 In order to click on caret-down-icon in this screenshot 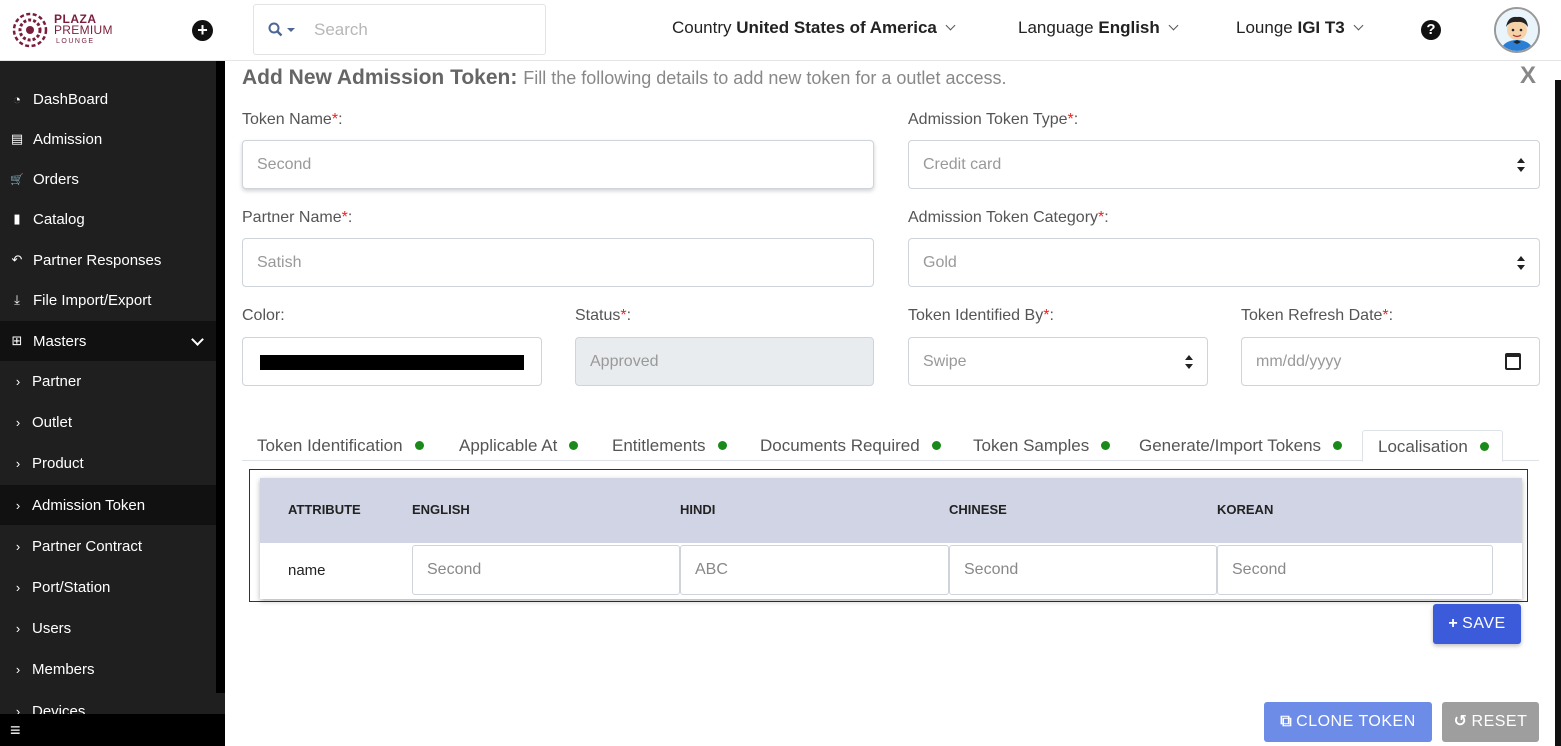, I will do `click(291, 29)`.